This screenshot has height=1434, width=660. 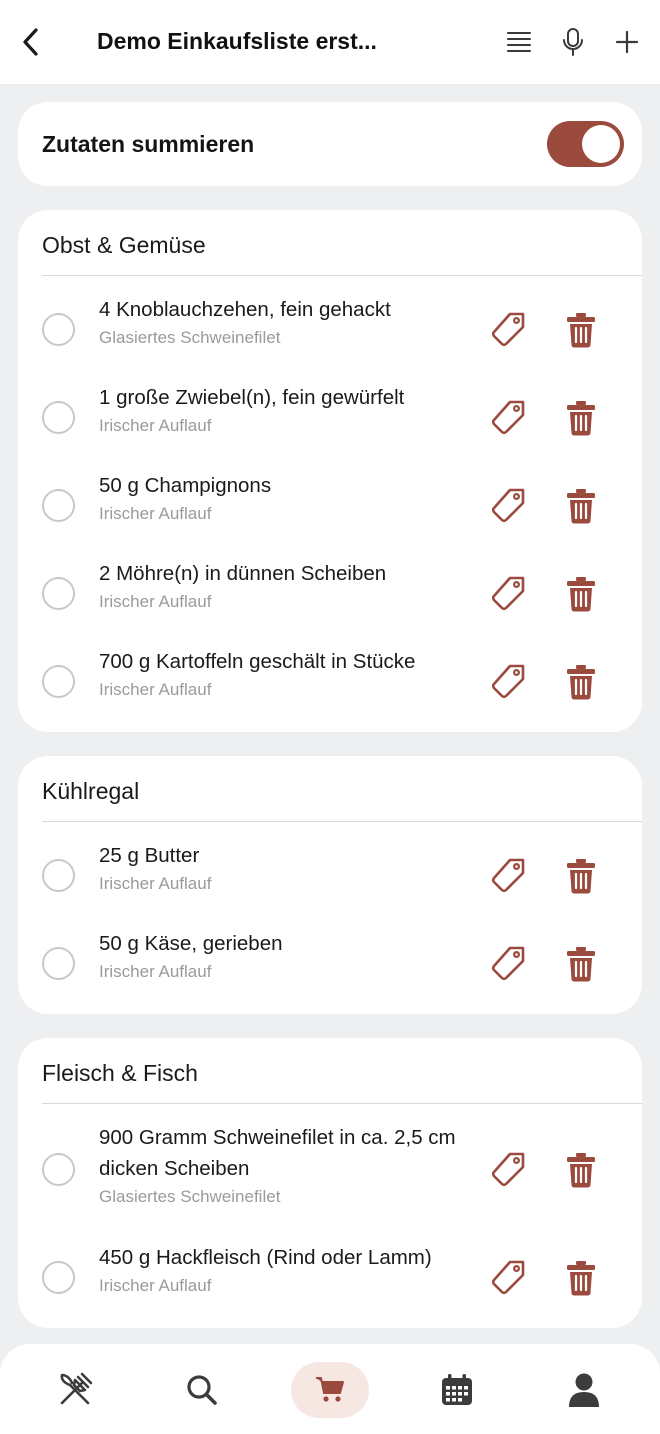 I want to click on list-view-button, so click(x=519, y=42).